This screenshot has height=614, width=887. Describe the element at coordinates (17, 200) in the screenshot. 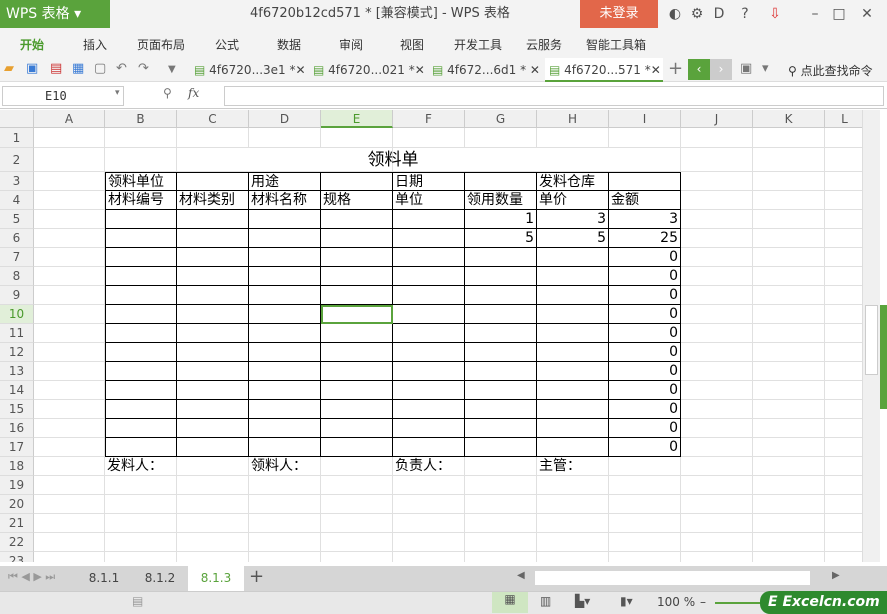

I see `row-header-4: 4` at that location.